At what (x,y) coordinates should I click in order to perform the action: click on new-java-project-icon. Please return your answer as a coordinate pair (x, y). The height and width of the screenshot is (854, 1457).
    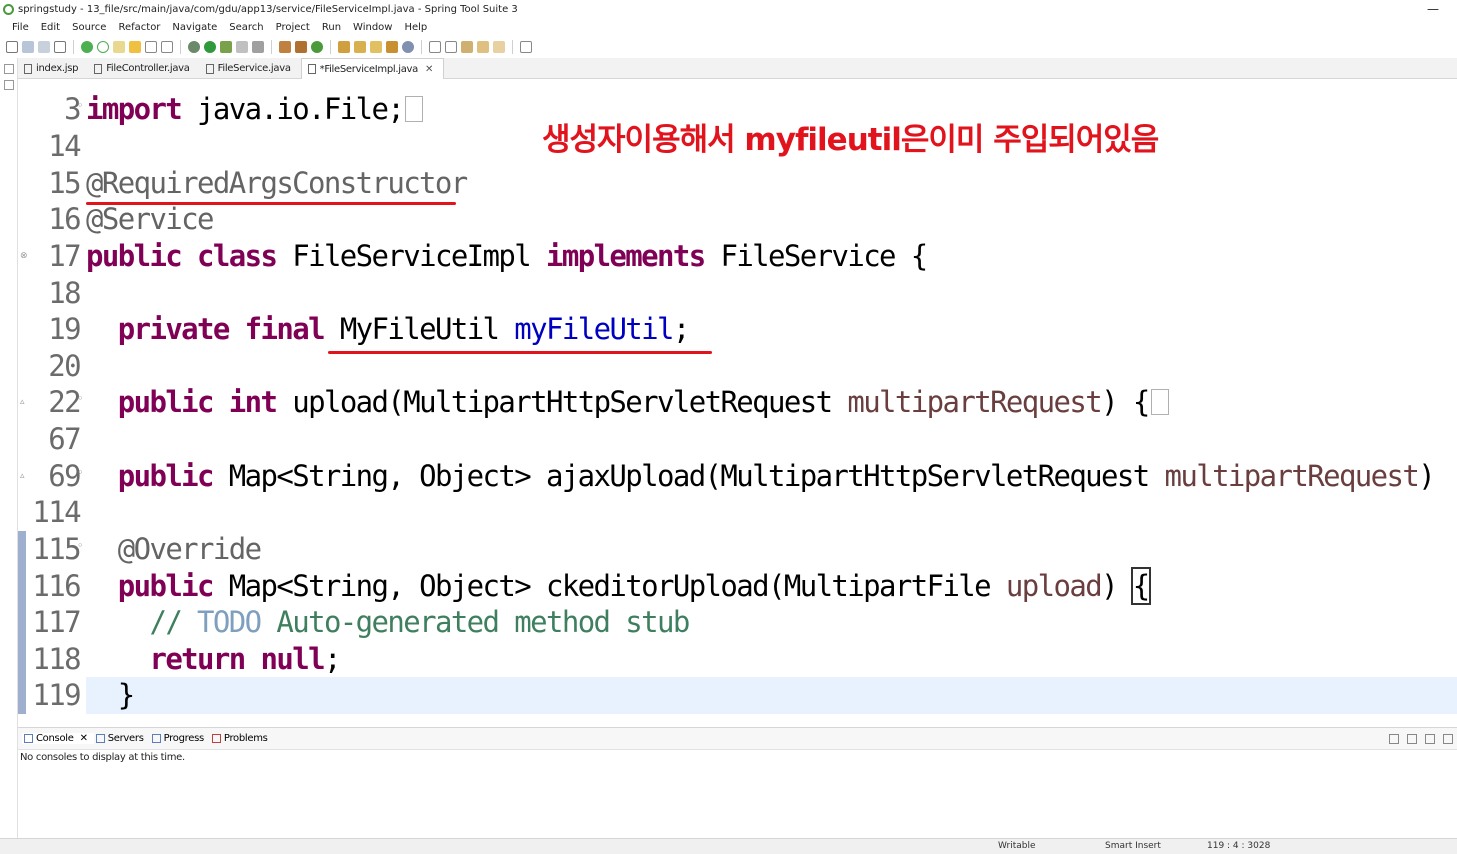
    Looking at the image, I should click on (285, 47).